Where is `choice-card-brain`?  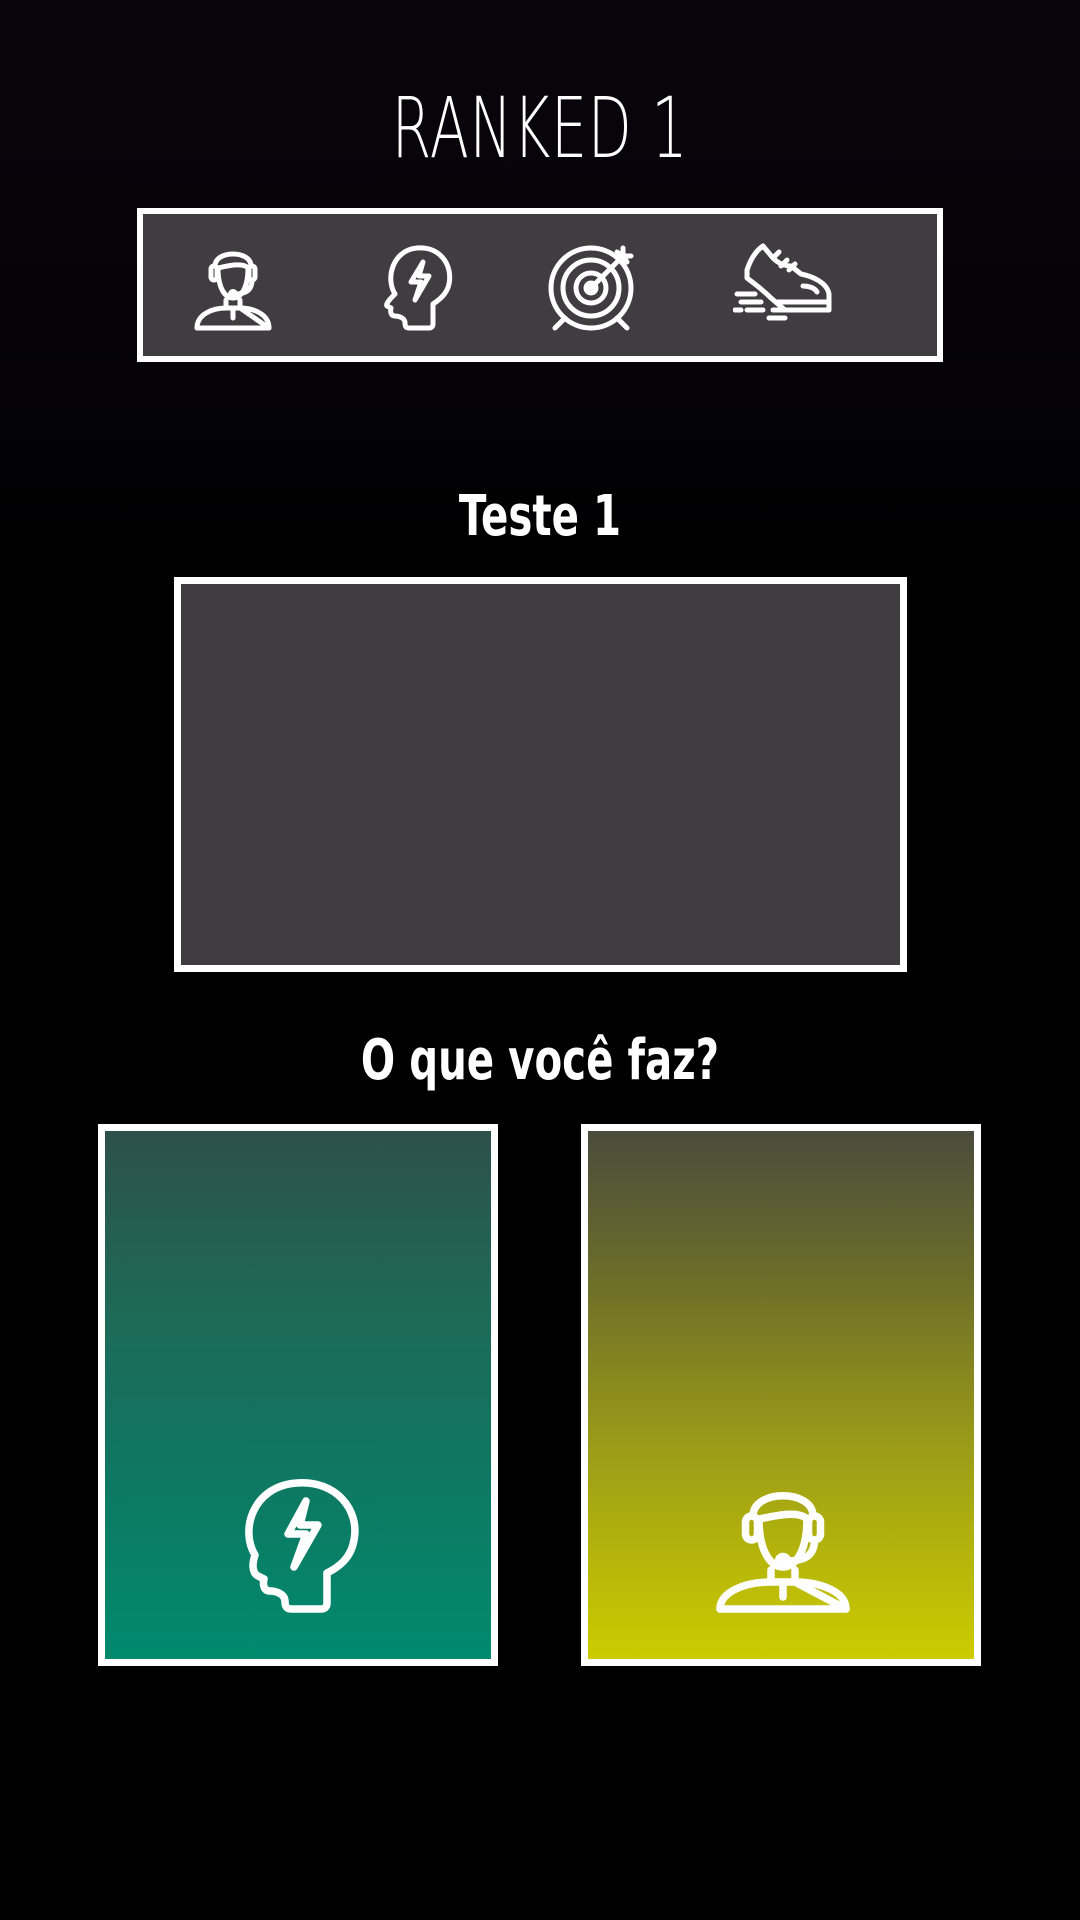
choice-card-brain is located at coordinates (298, 1395).